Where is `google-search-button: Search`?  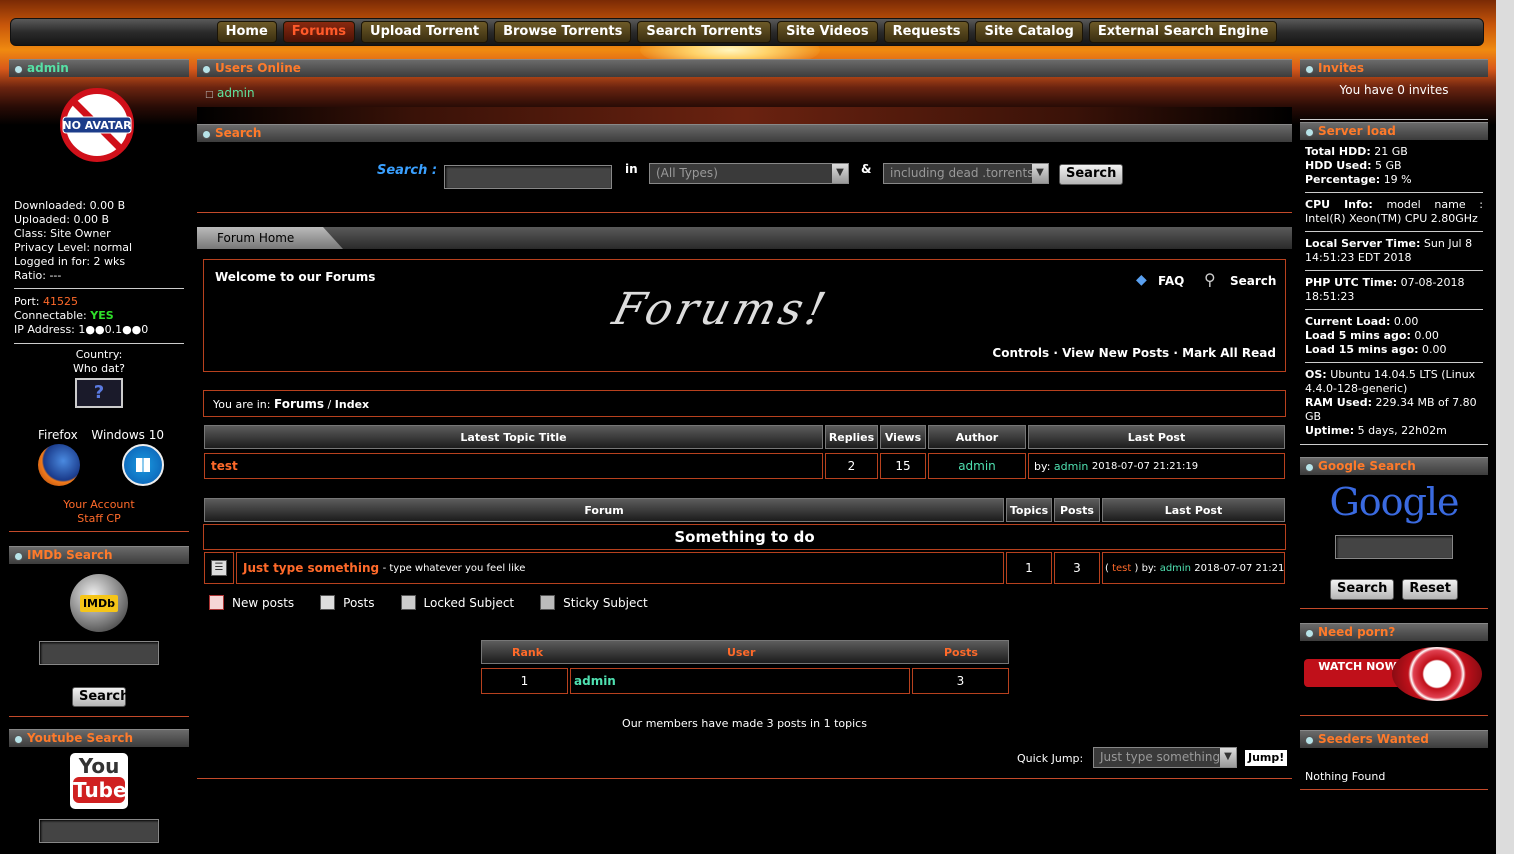
google-search-button: Search is located at coordinates (1362, 589).